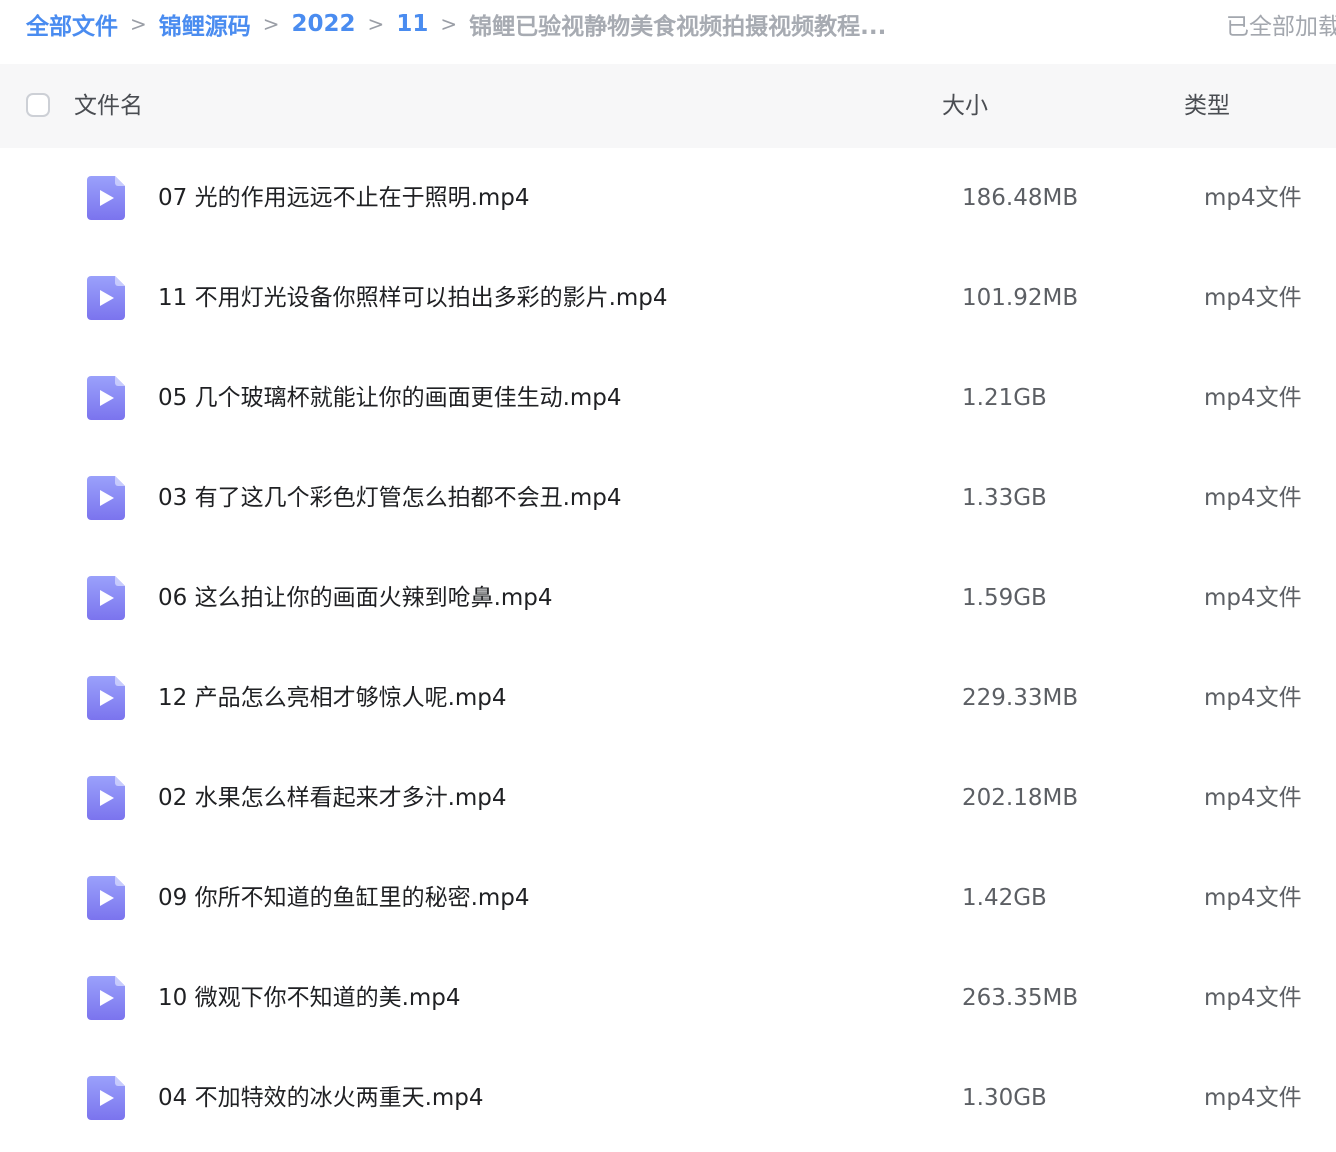  Describe the element at coordinates (413, 298) in the screenshot. I see `file-name: 11 不用灯光设备你照样可以拍出多彩的影片.mp4` at that location.